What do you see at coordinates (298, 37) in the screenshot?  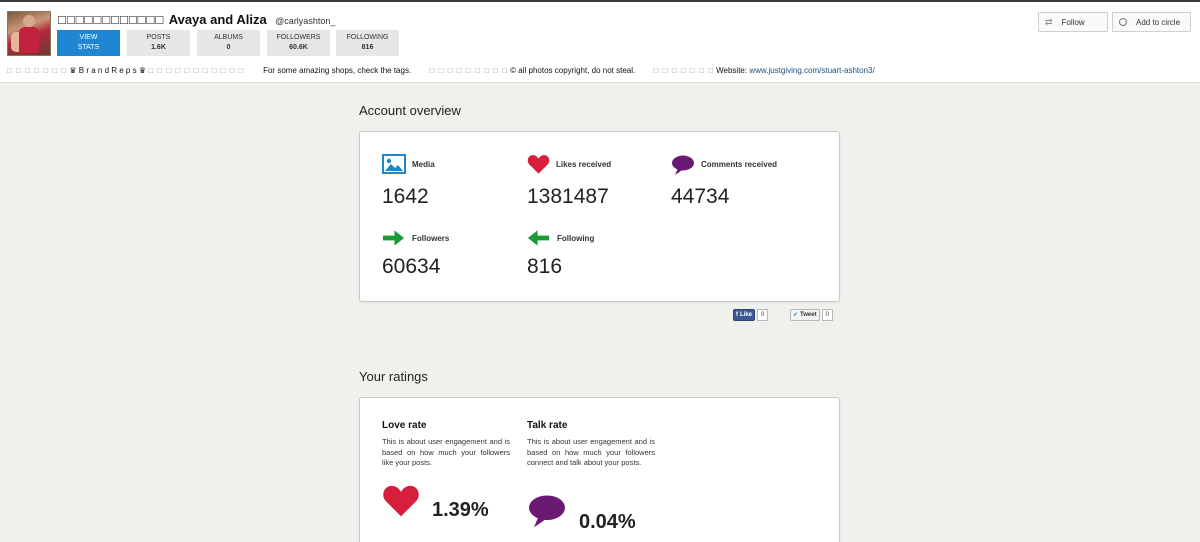 I see `followers-label: FOLLOWERS` at bounding box center [298, 37].